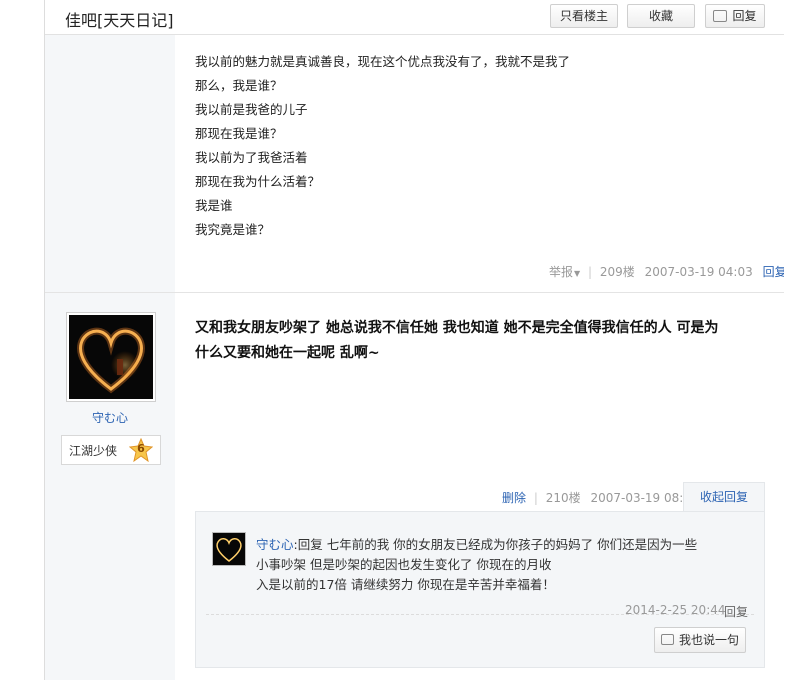 The height and width of the screenshot is (680, 798). I want to click on floor210-author-sidebar: 守む心 江湖少侠 6, so click(110, 486).